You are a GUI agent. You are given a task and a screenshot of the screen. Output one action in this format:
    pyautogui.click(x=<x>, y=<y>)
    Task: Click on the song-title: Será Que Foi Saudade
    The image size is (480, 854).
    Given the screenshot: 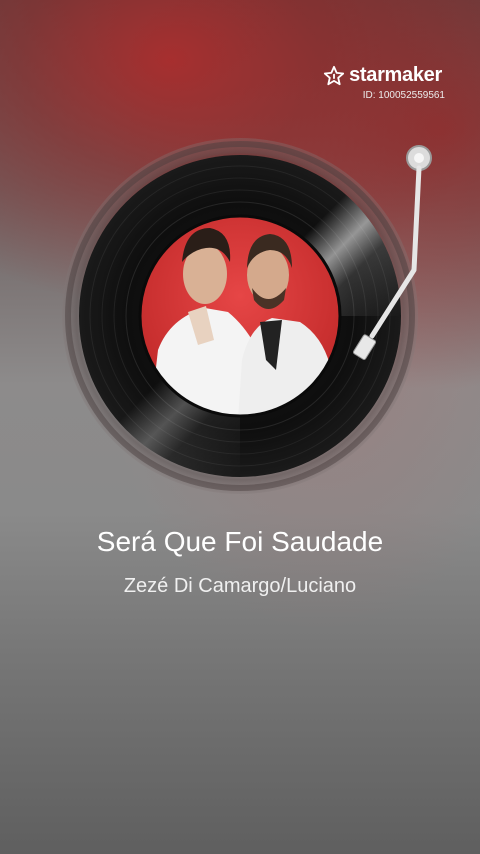 What is the action you would take?
    pyautogui.click(x=240, y=541)
    